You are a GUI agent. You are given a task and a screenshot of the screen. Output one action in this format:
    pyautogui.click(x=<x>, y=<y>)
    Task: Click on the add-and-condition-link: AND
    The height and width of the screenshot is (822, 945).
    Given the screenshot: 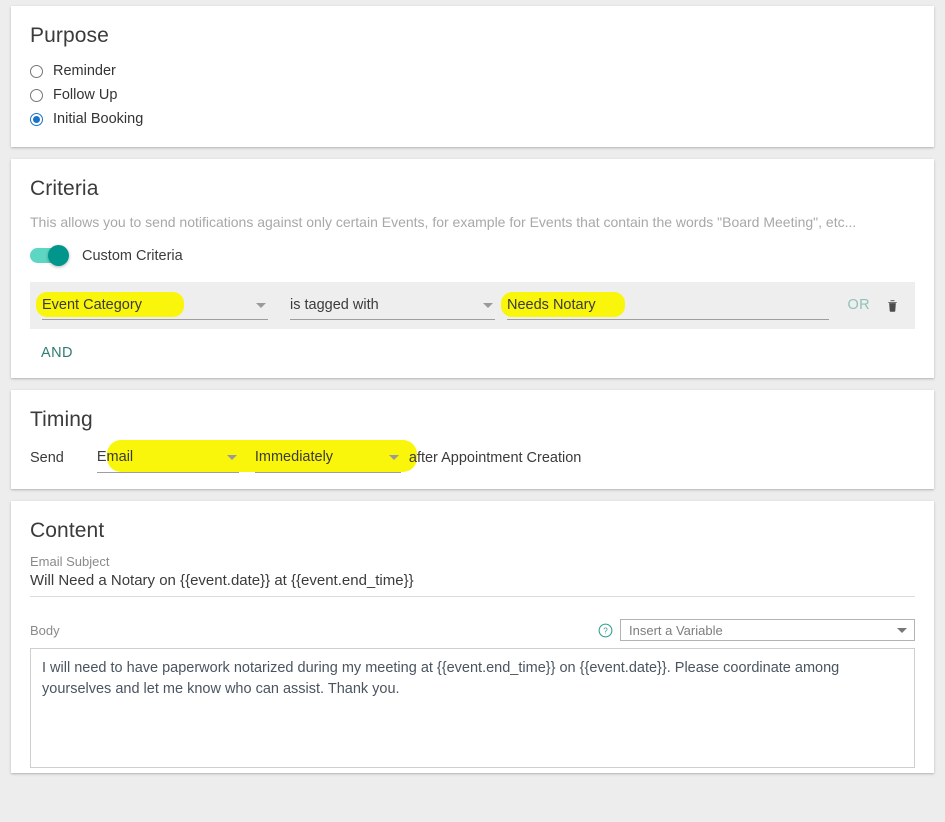 What is the action you would take?
    pyautogui.click(x=57, y=353)
    